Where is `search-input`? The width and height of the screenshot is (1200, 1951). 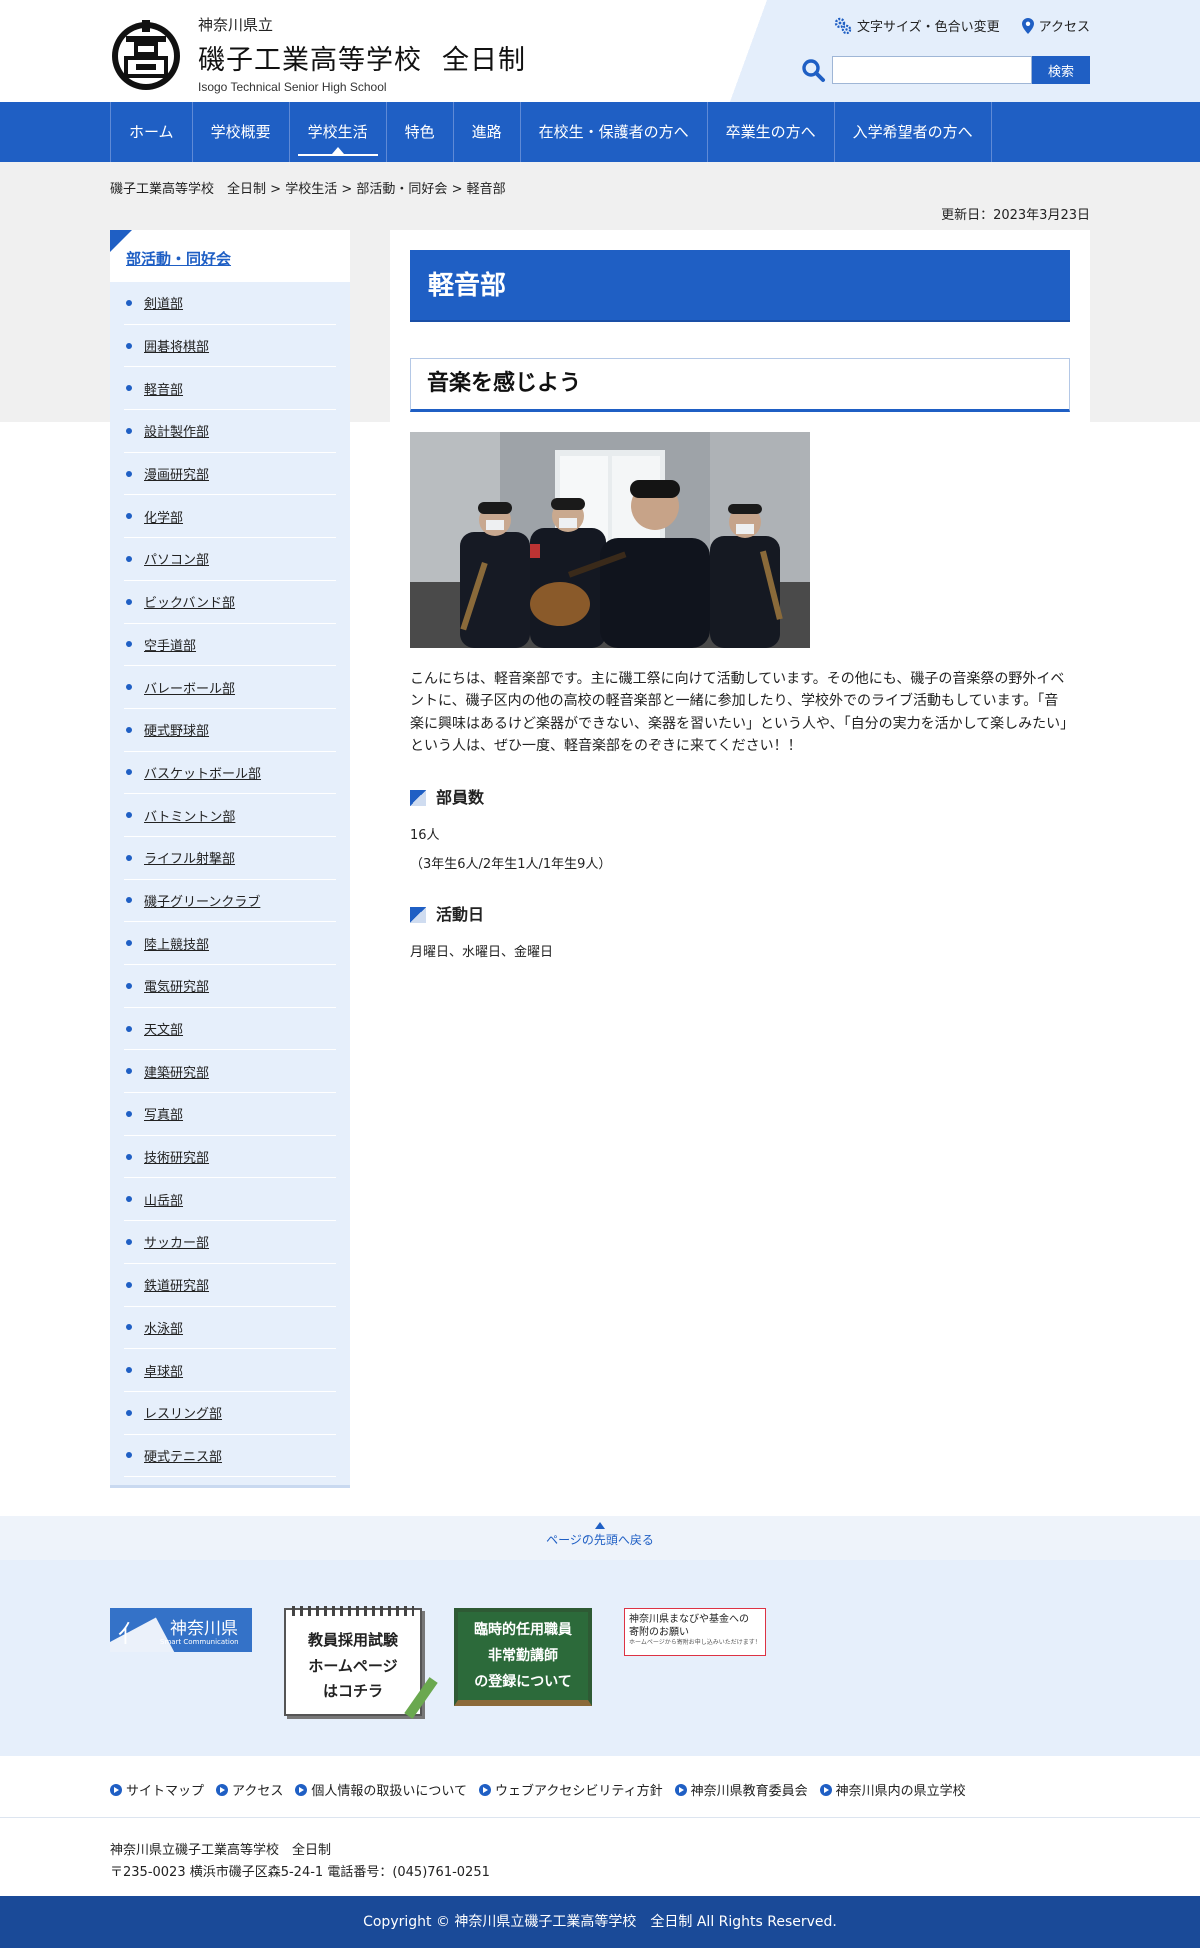 search-input is located at coordinates (932, 70).